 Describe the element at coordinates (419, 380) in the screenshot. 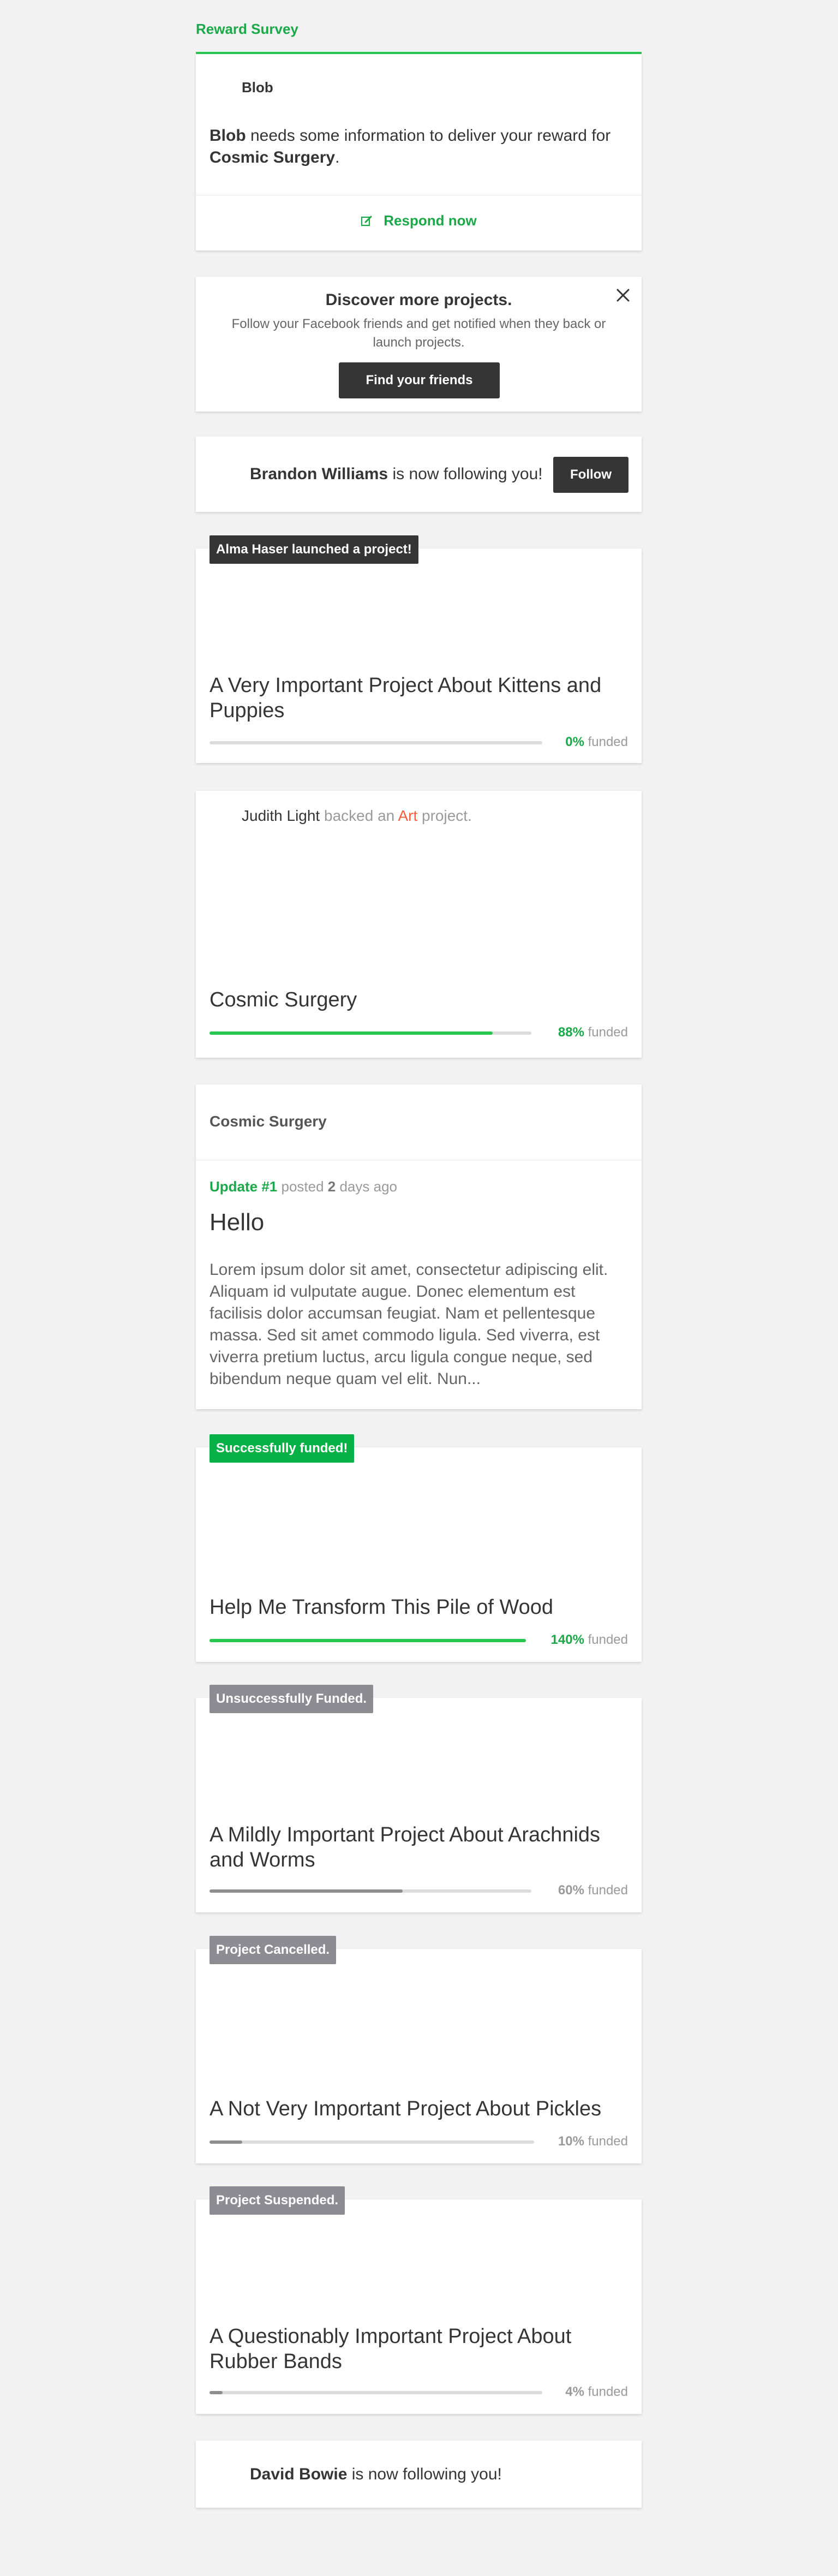

I see `find-friends-button: Find your friends` at that location.